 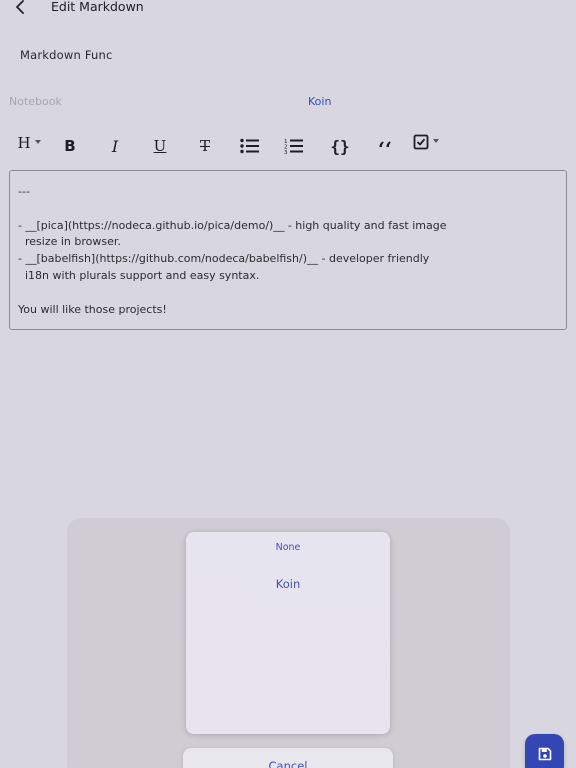 I want to click on quote-icon: ‘‘, so click(x=385, y=149).